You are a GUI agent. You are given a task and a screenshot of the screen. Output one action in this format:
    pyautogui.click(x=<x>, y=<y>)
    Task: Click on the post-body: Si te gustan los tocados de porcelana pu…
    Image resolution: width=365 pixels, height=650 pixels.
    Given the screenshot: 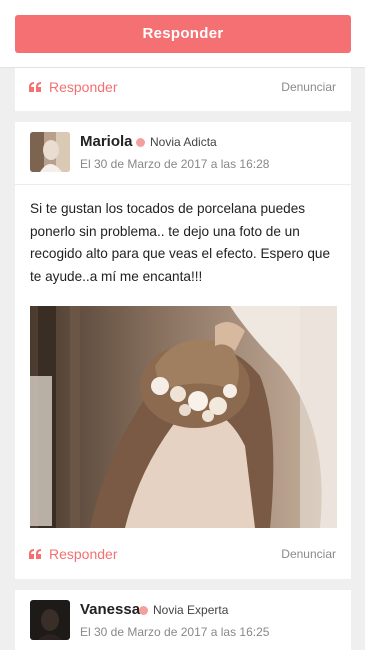 What is the action you would take?
    pyautogui.click(x=180, y=242)
    